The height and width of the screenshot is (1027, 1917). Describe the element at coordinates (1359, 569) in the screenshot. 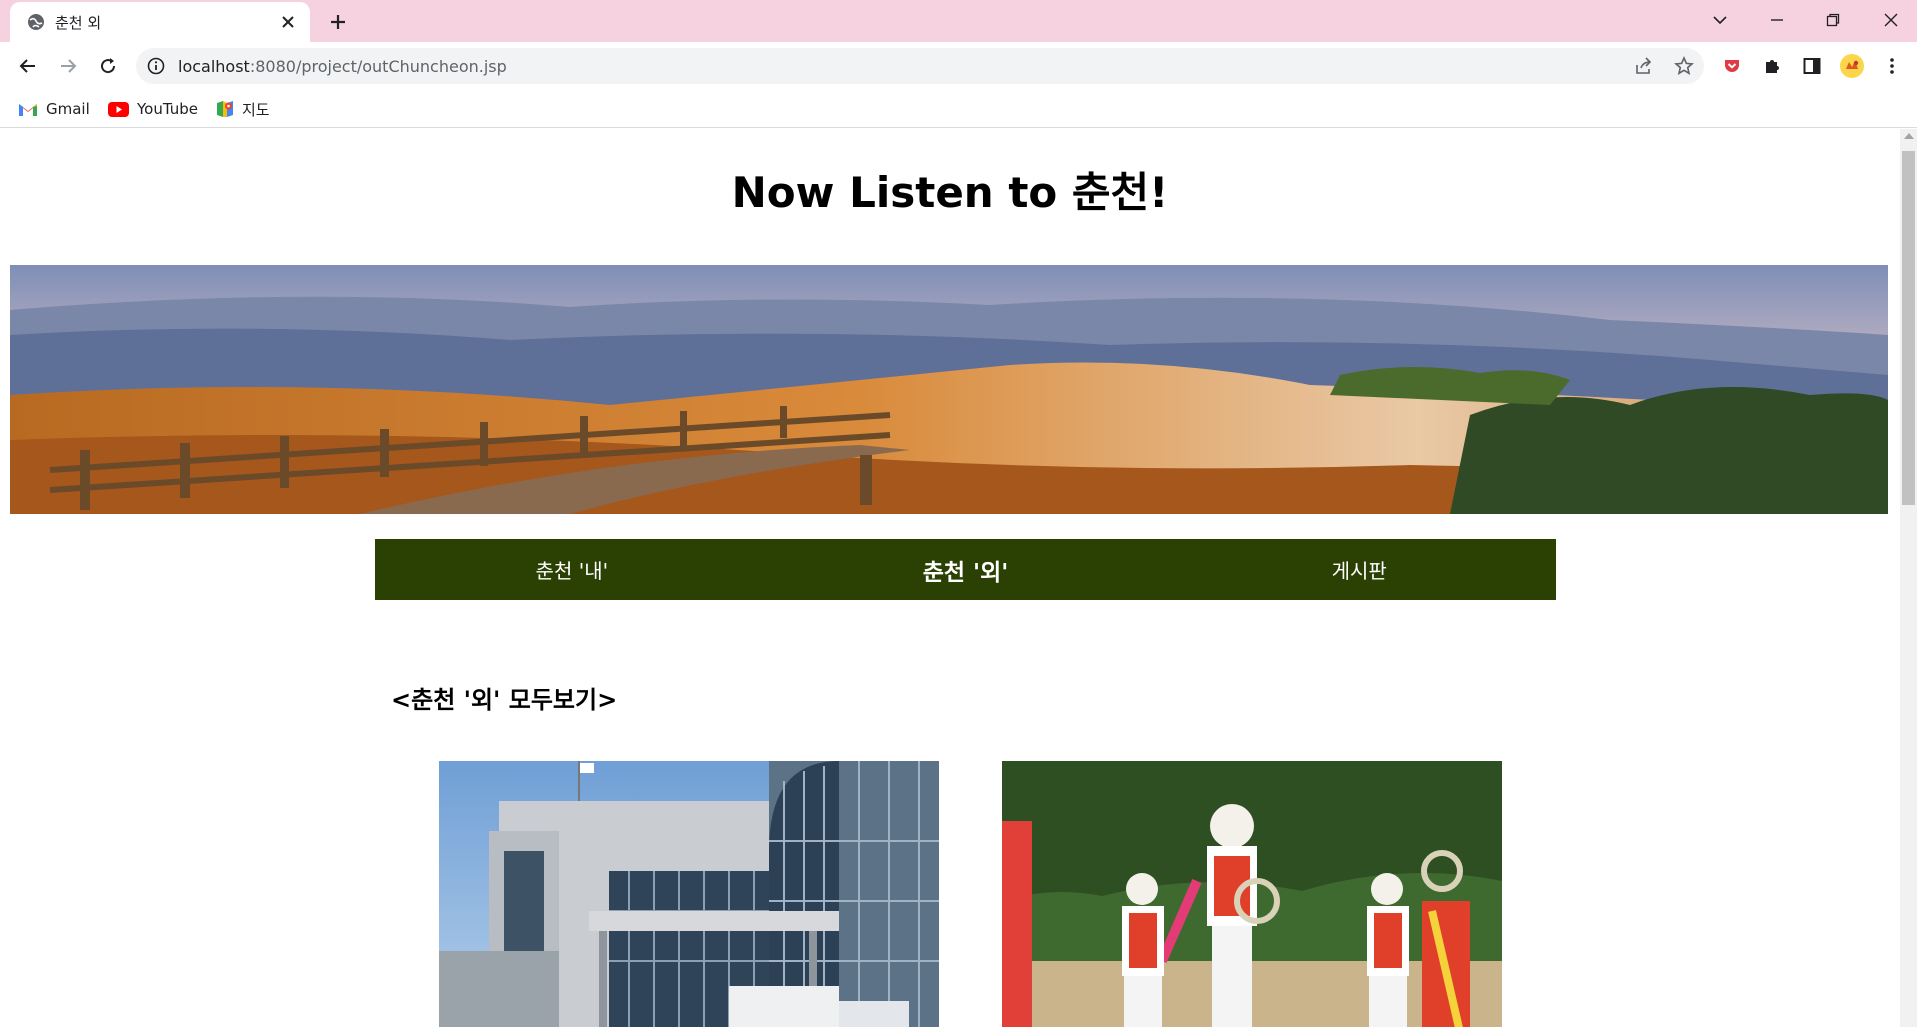

I see `nav-board: 게시판` at that location.